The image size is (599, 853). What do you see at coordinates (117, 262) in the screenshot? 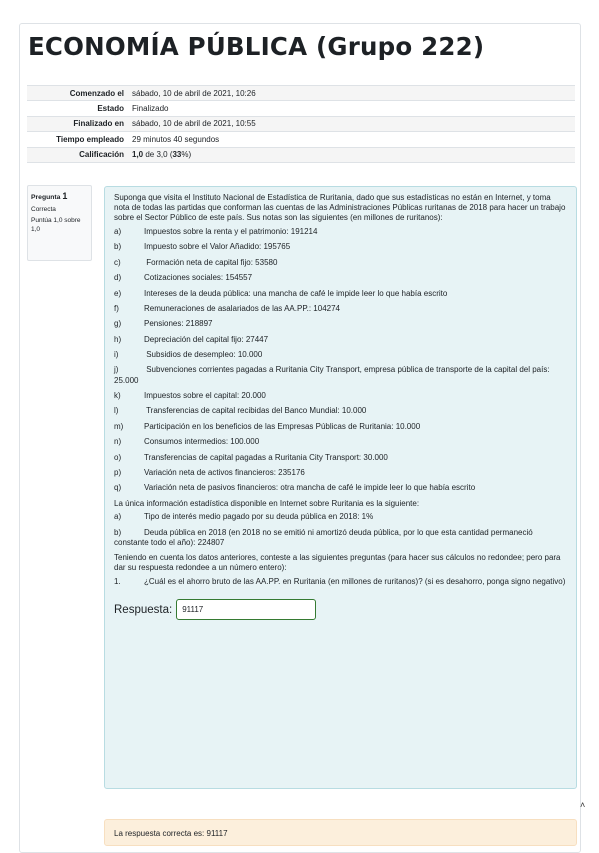
I see `list-item-letter: c)` at bounding box center [117, 262].